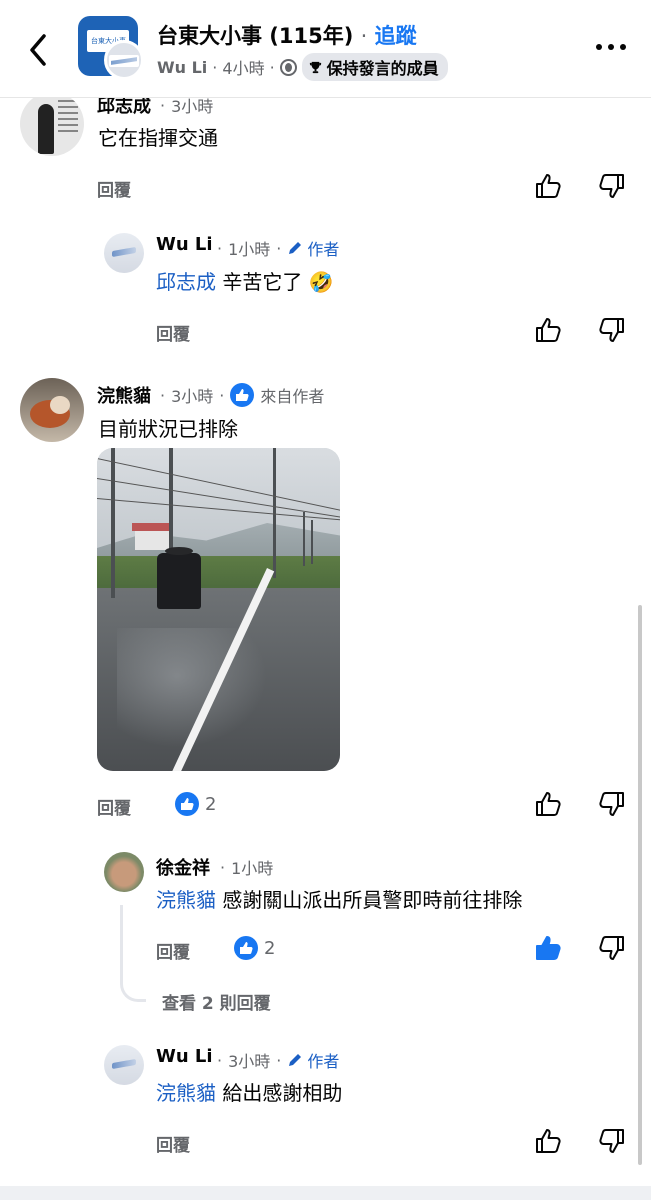  I want to click on post-author-name: Wu Li, so click(182, 67).